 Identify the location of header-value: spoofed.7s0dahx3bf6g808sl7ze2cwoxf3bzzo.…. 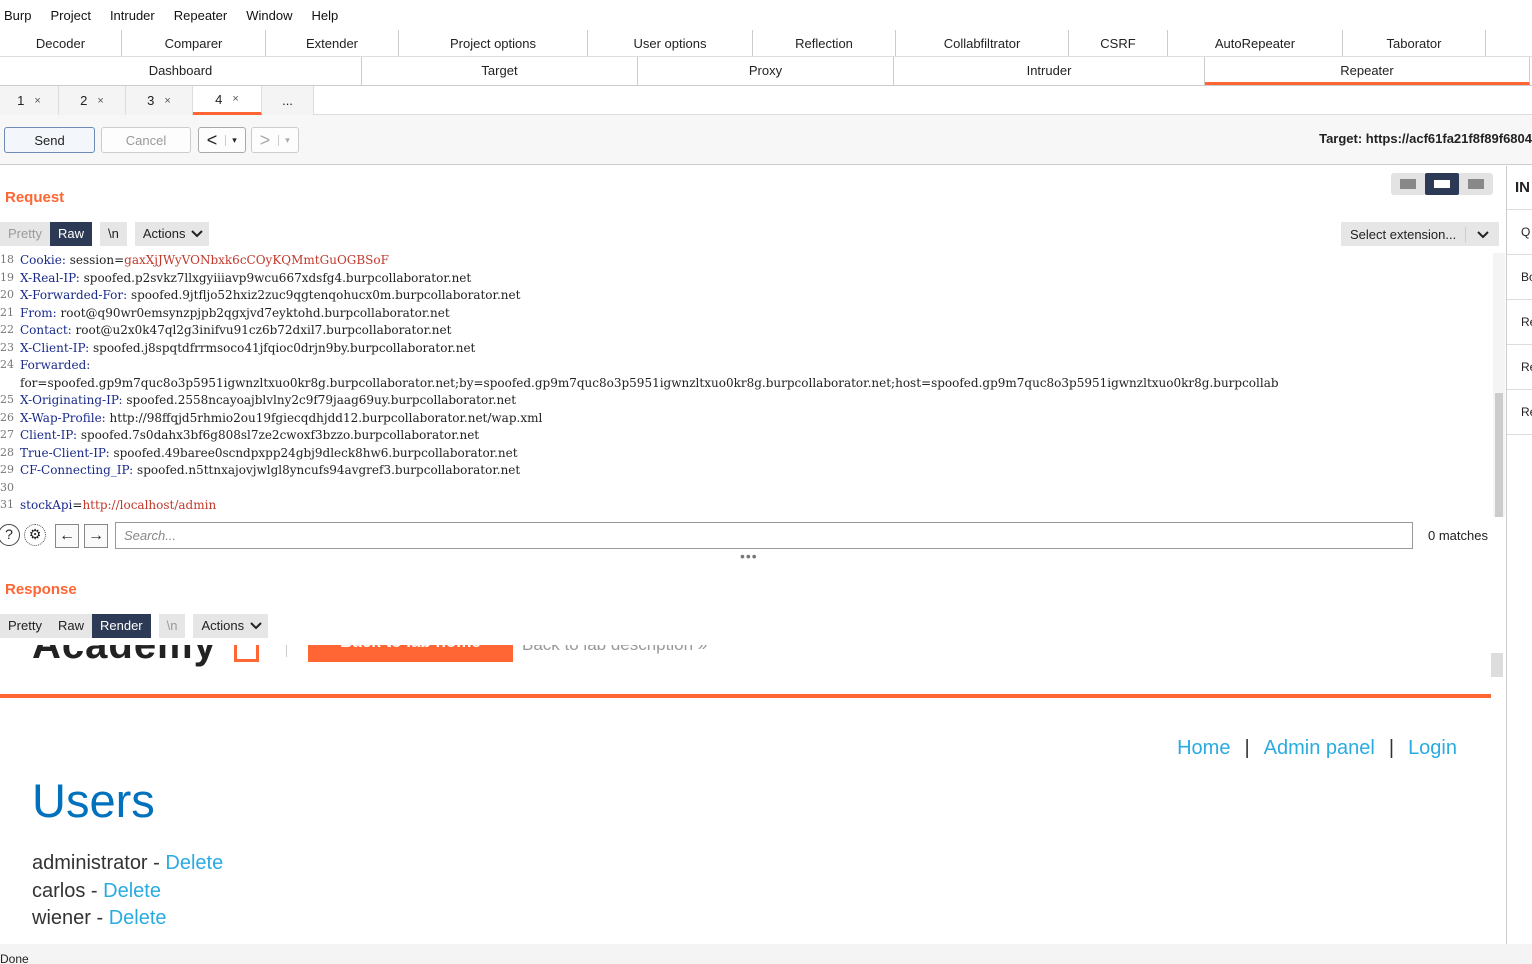
(278, 435).